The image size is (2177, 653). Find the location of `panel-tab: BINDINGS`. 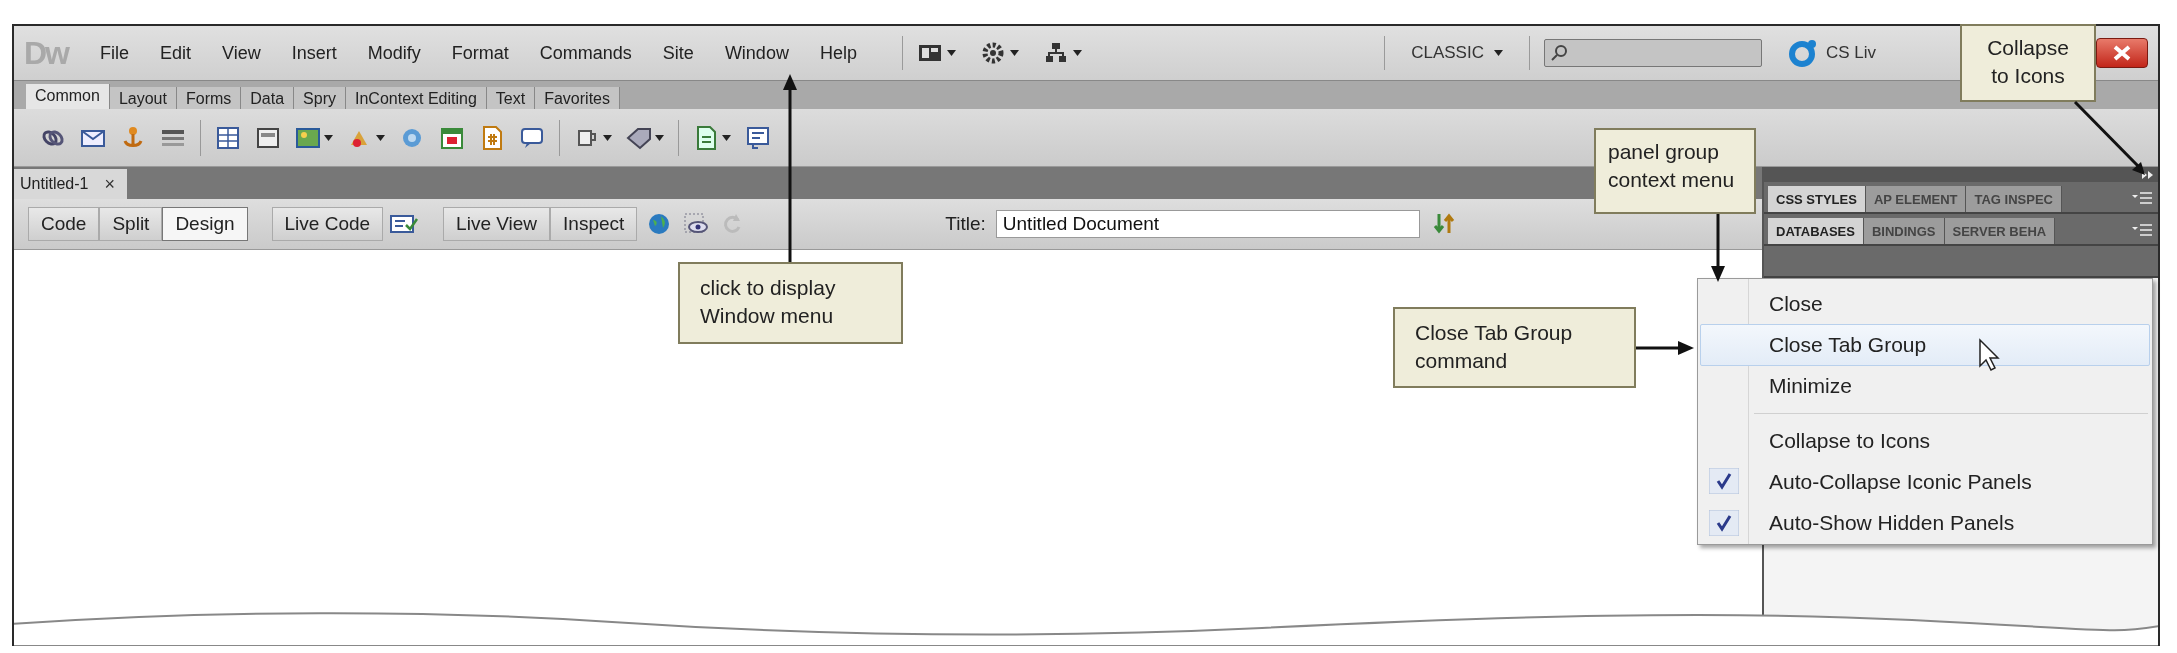

panel-tab: BINDINGS is located at coordinates (1904, 231).